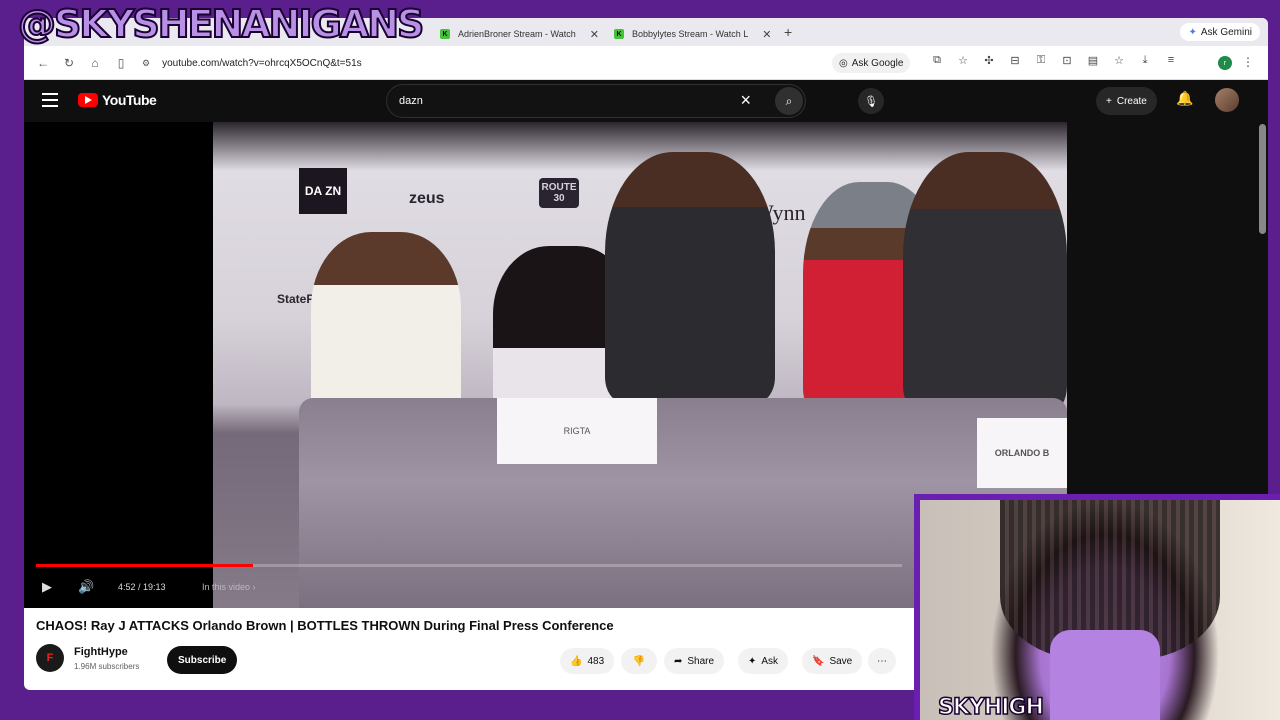  Describe the element at coordinates (146, 63) in the screenshot. I see `site-info-icon: ⚙` at that location.